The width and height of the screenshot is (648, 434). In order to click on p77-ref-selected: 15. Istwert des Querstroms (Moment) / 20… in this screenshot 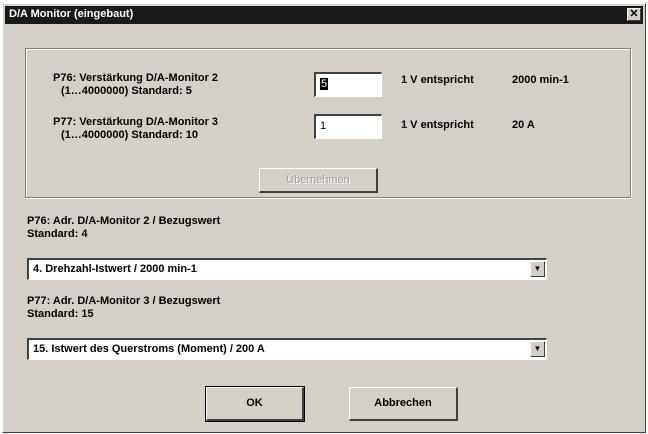, I will do `click(149, 349)`.